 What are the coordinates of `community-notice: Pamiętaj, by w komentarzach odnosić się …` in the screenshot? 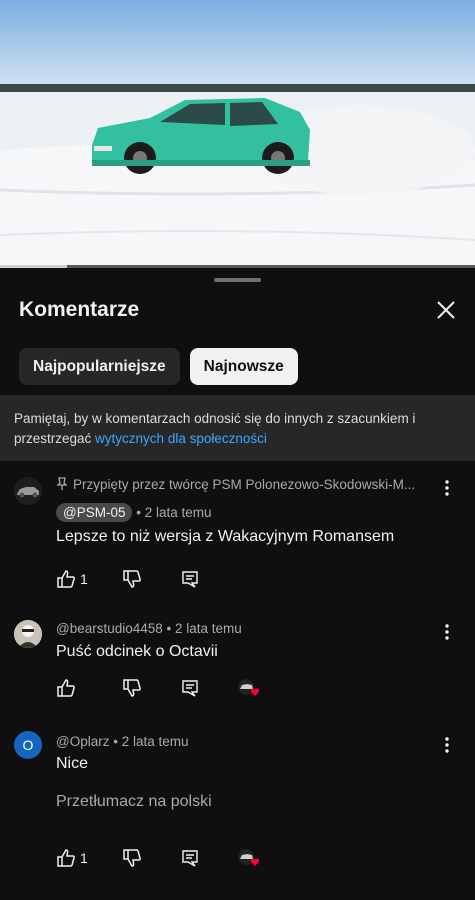 It's located at (237, 428).